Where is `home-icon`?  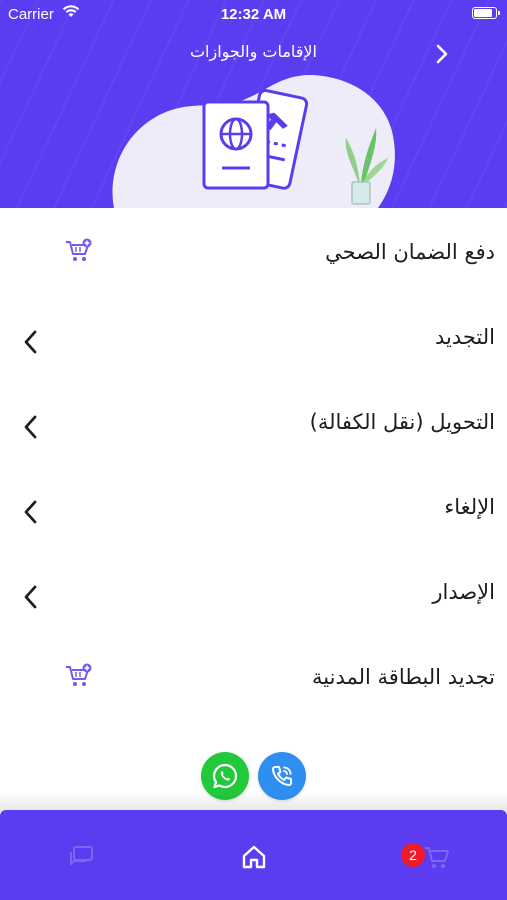
home-icon is located at coordinates (254, 857).